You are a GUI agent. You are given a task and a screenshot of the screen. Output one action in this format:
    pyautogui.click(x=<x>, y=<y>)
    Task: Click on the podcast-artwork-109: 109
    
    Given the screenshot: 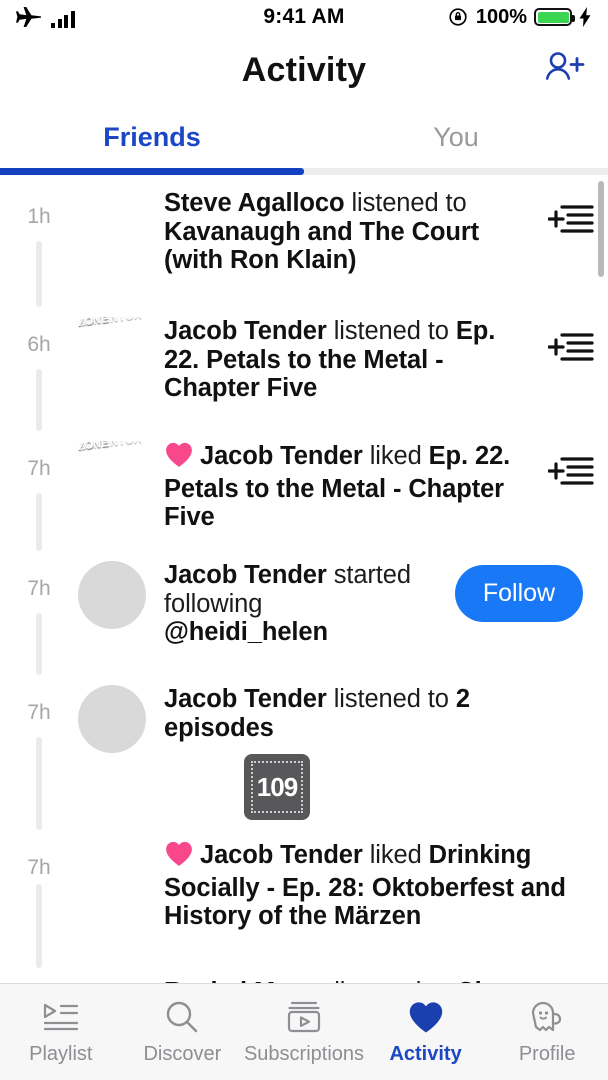 What is the action you would take?
    pyautogui.click(x=277, y=787)
    